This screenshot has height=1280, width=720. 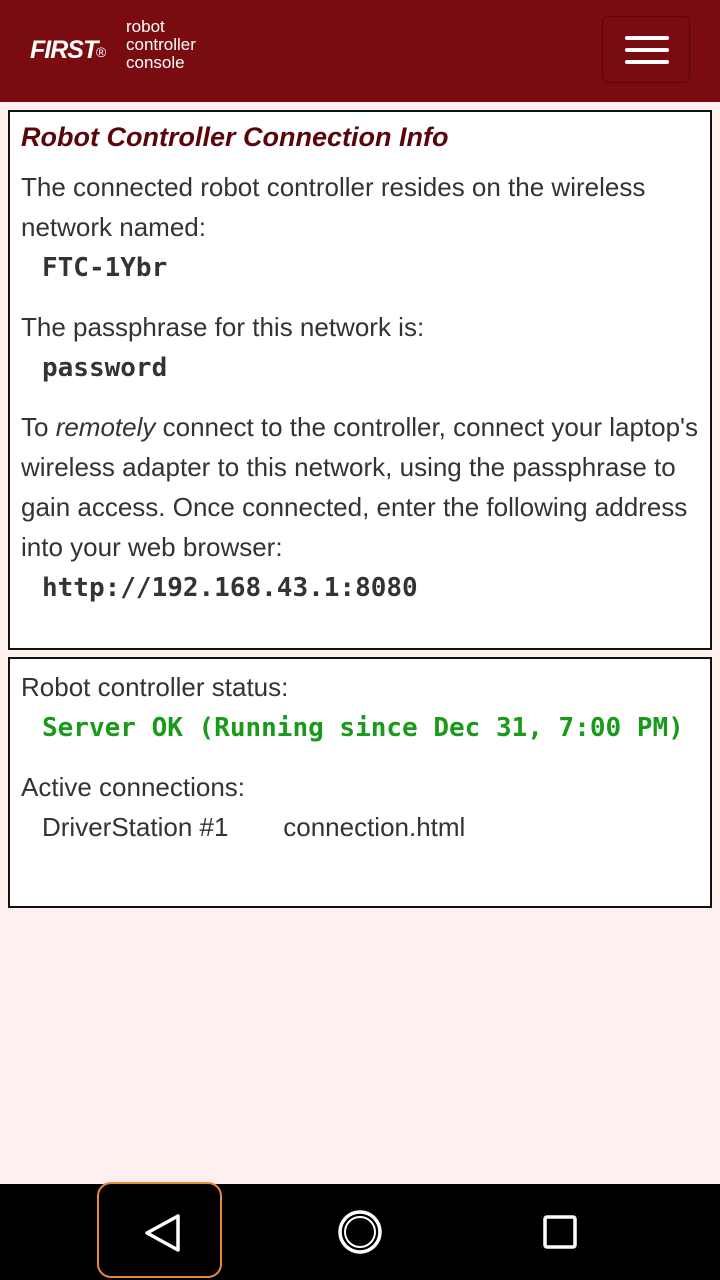 I want to click on connection-info-title: Robot Controller Connection Info, so click(x=235, y=137).